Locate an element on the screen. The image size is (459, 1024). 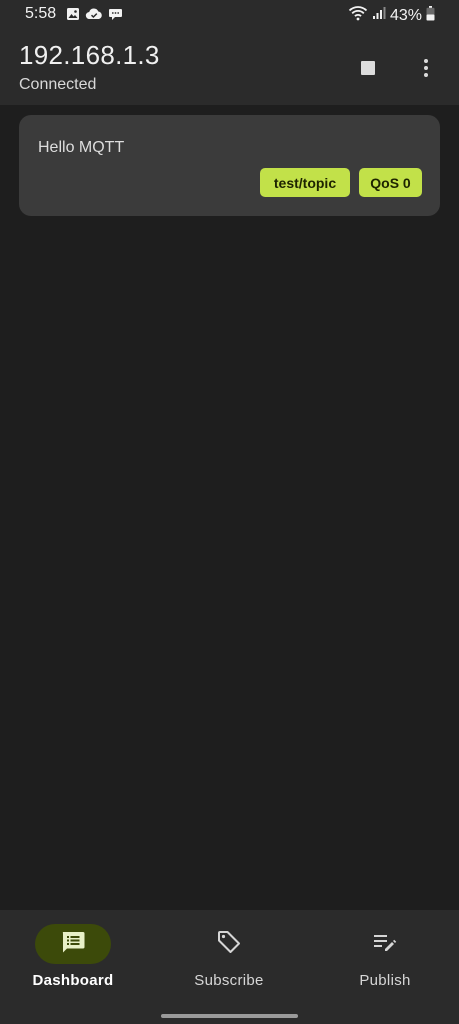
gesture-handle is located at coordinates (229, 1016).